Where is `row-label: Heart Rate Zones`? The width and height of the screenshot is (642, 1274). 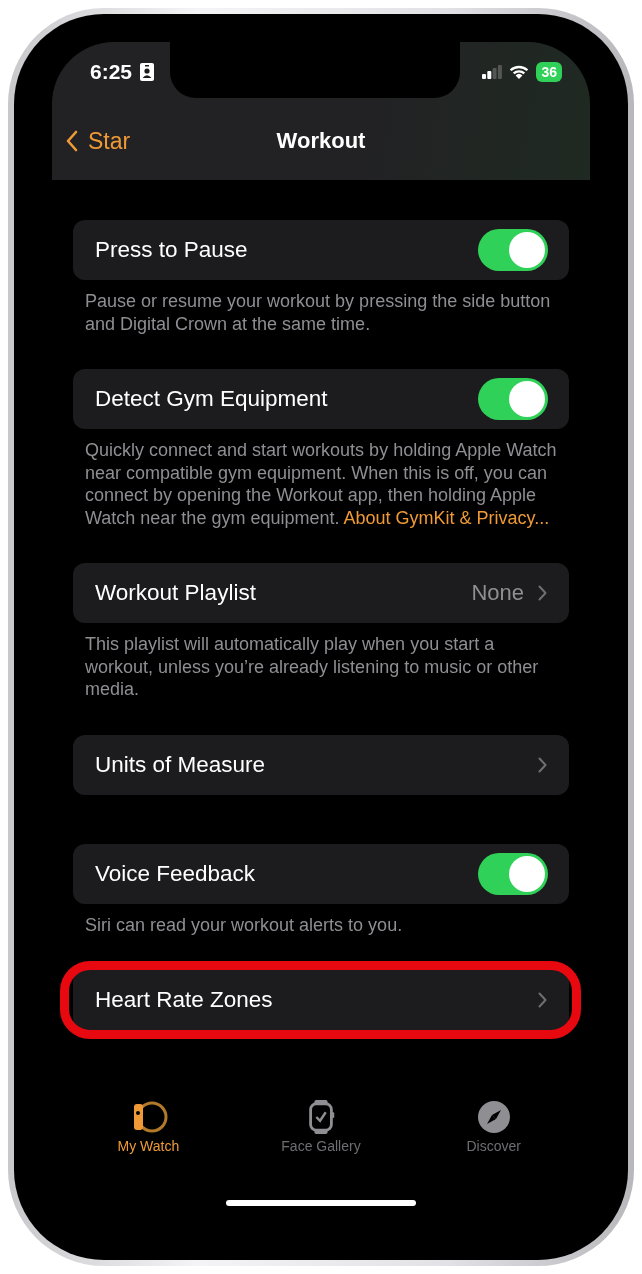
row-label: Heart Rate Zones is located at coordinates (184, 1000).